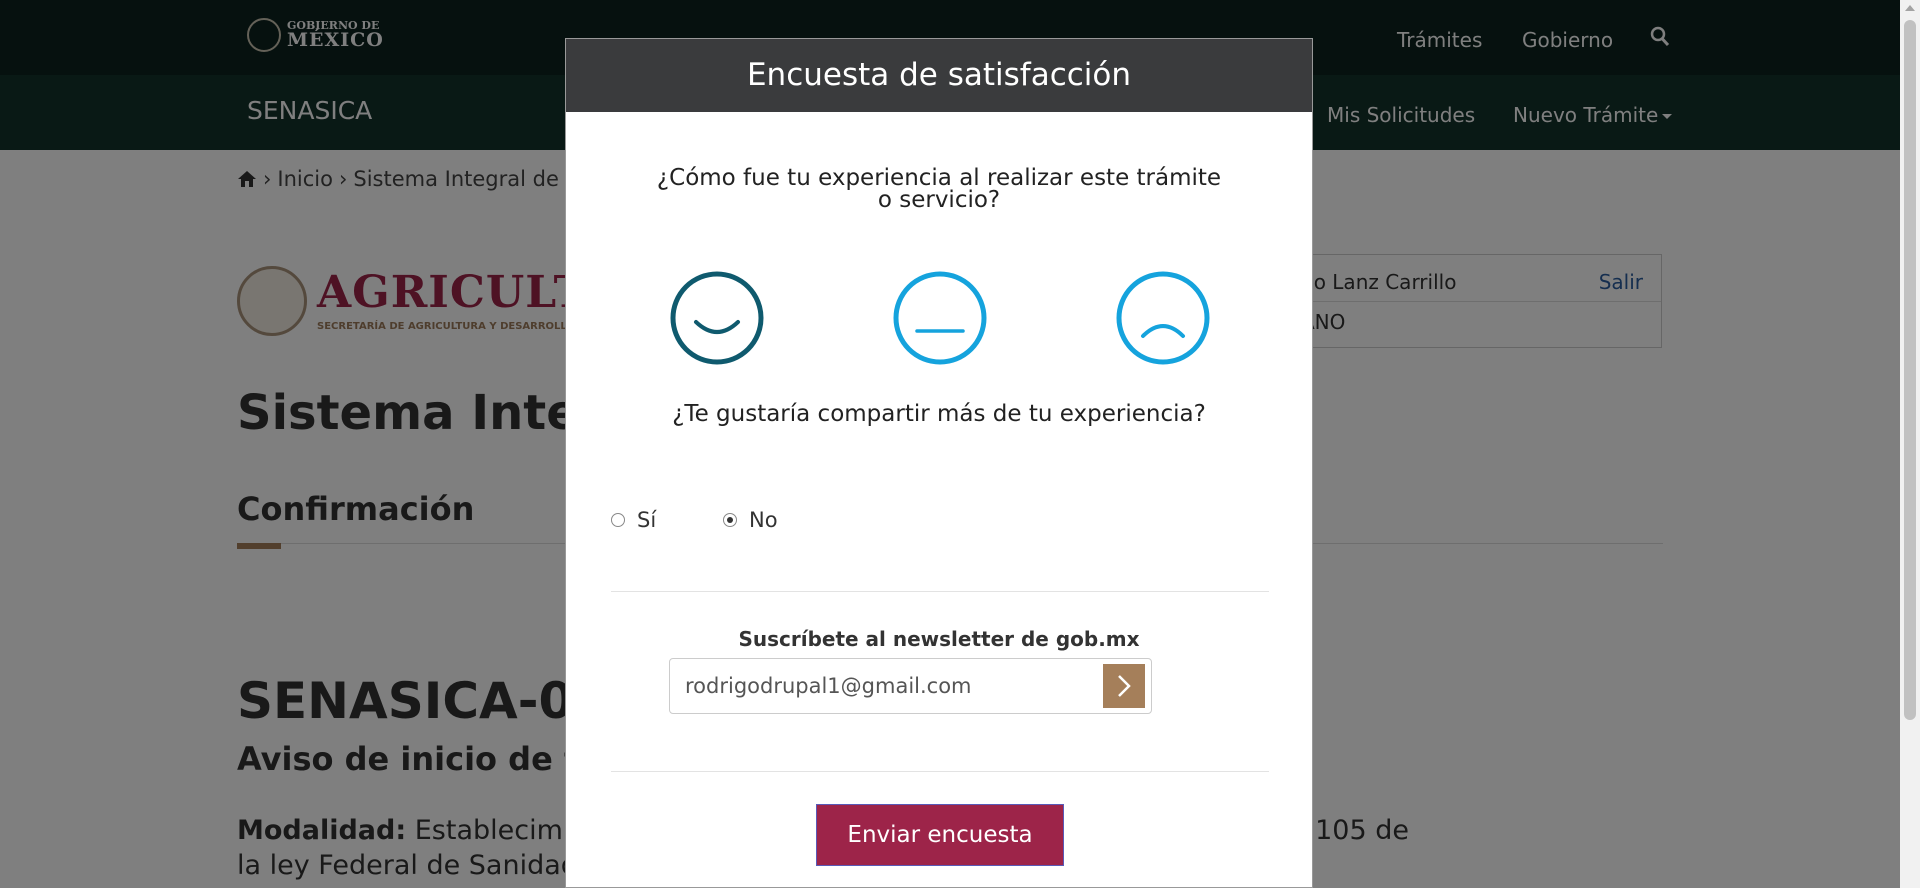 The height and width of the screenshot is (888, 1920). What do you see at coordinates (1163, 318) in the screenshot?
I see `sad-face-icon` at bounding box center [1163, 318].